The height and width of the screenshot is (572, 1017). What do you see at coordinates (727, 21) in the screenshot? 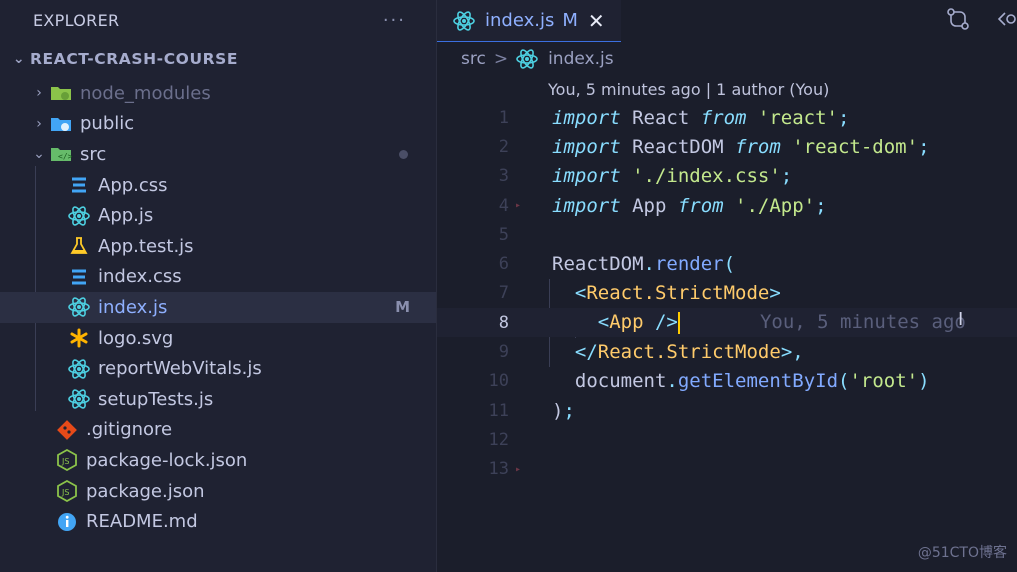
I see `tab-bar: index.js M ✕` at bounding box center [727, 21].